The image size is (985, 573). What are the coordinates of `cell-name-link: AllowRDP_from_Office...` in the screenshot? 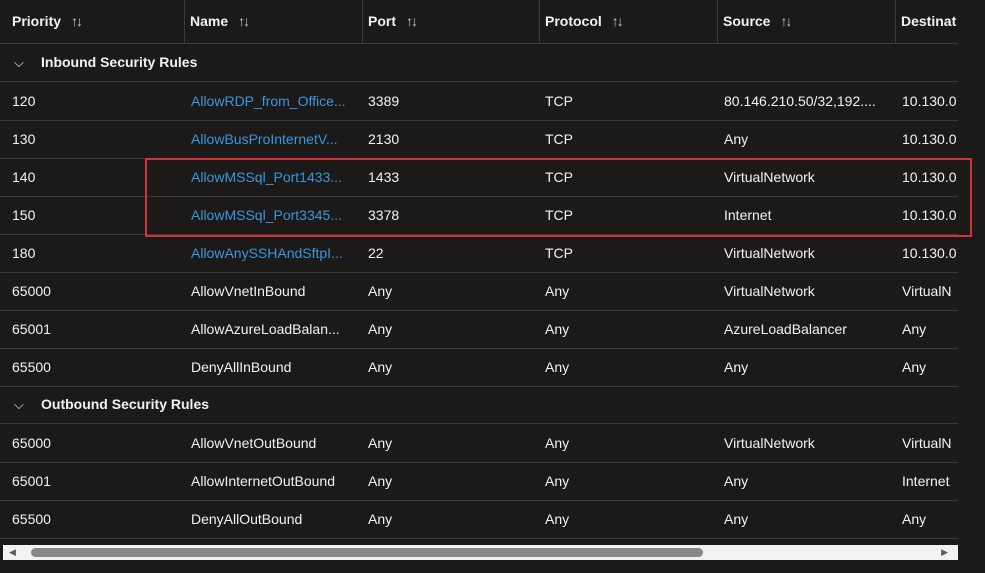 It's located at (273, 101).